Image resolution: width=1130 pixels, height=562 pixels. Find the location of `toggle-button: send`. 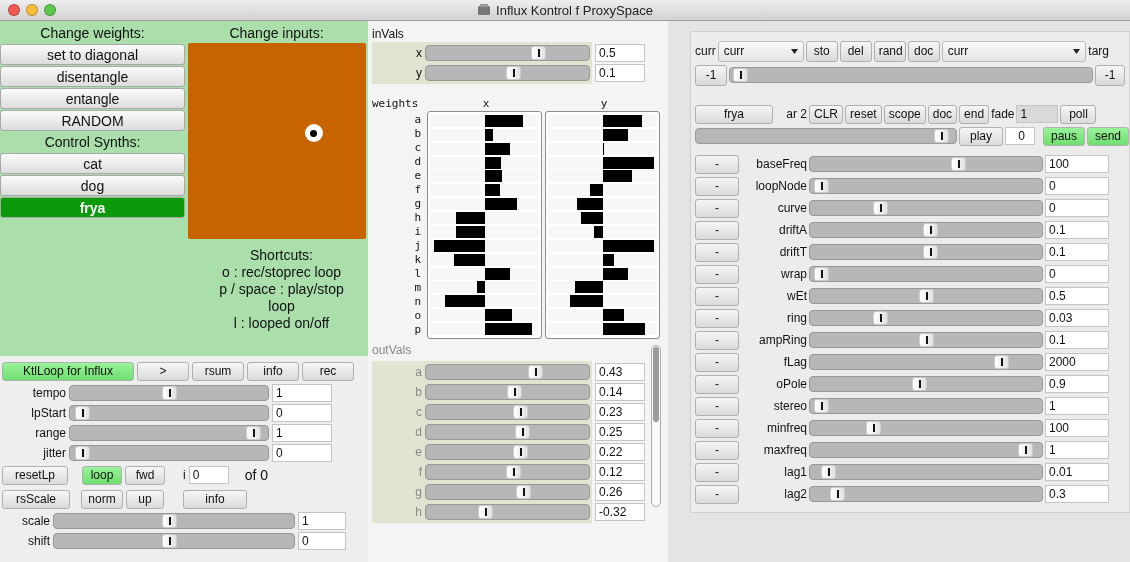

toggle-button: send is located at coordinates (1108, 136).